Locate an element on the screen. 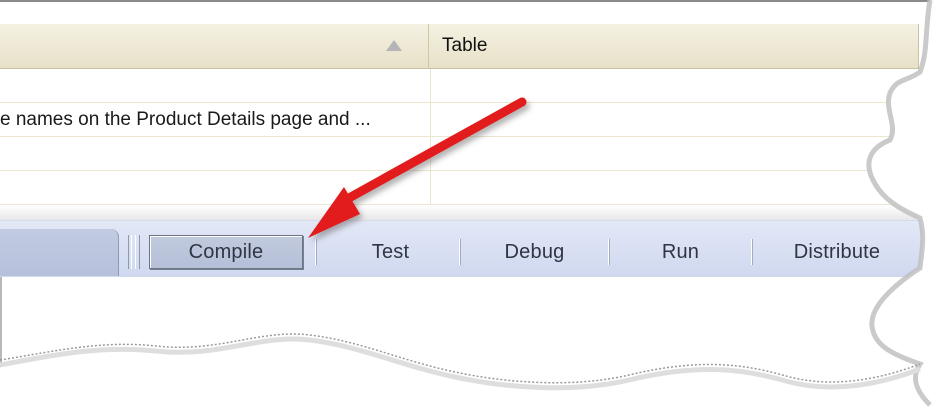 The width and height of the screenshot is (933, 410). left-pane-border is located at coordinates (1, 322).